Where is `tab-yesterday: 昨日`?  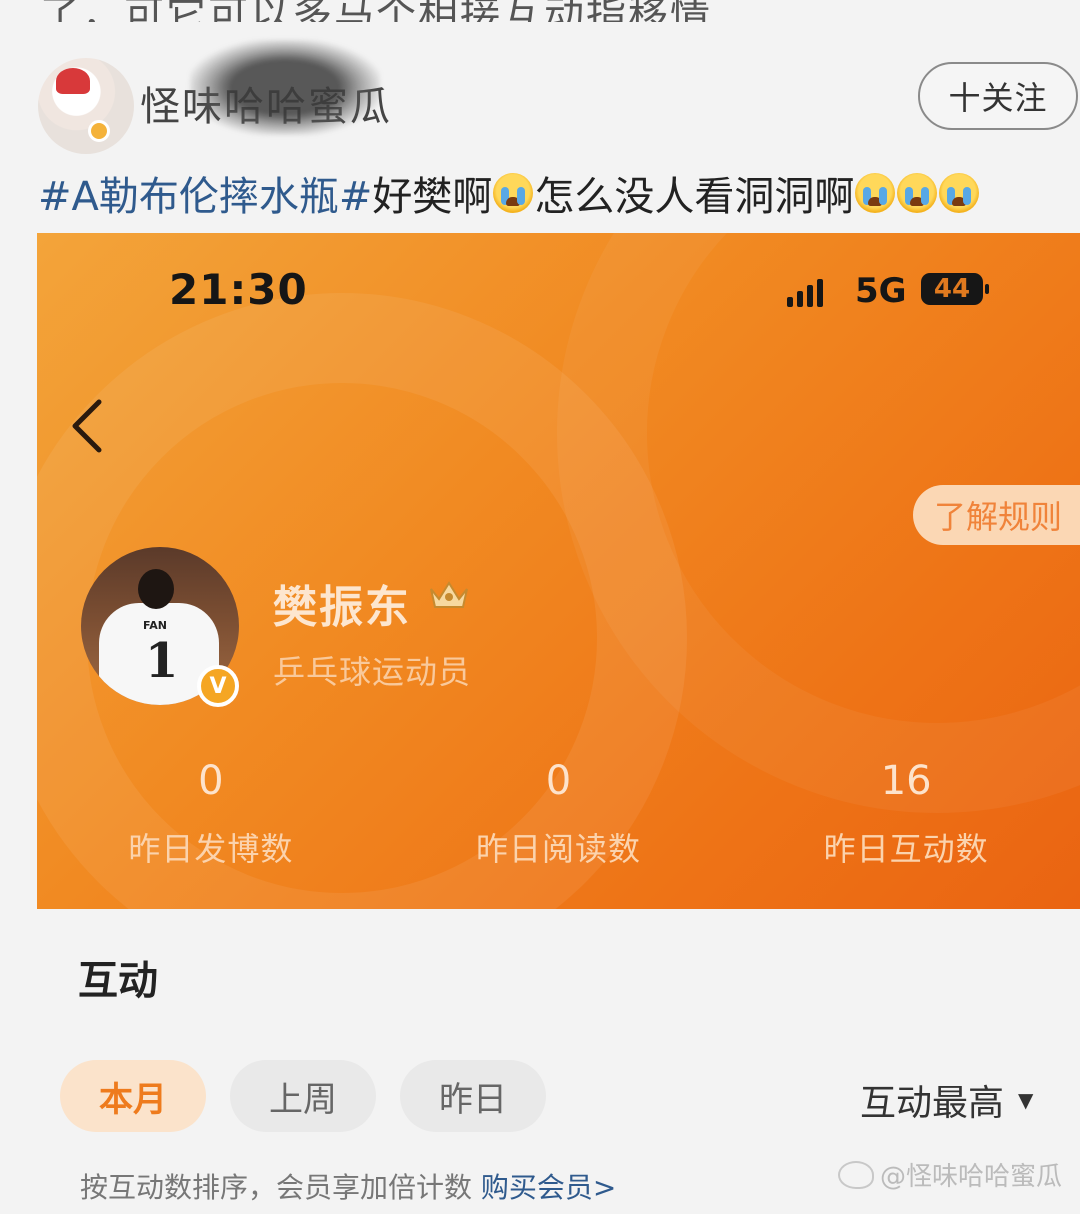 tab-yesterday: 昨日 is located at coordinates (473, 1096).